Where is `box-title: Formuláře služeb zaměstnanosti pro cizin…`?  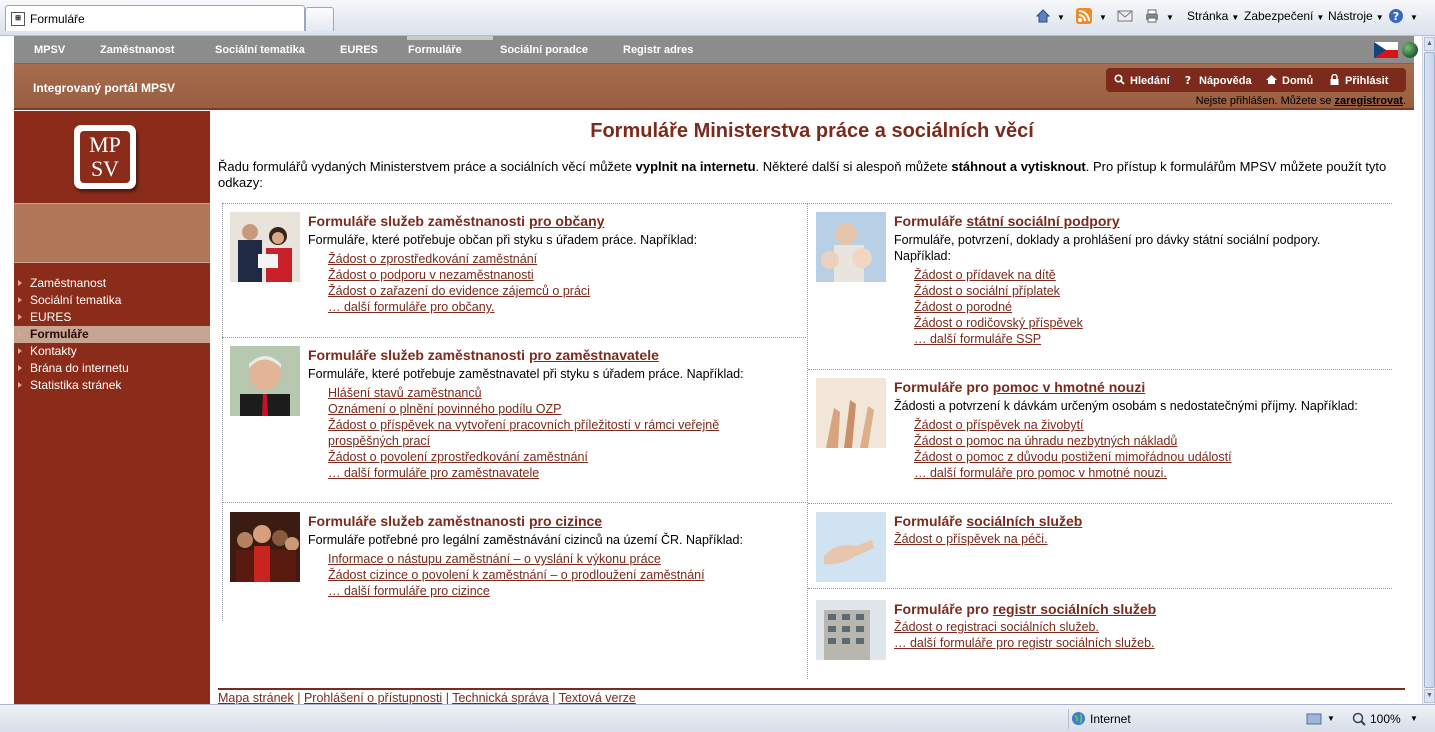 box-title: Formuláře služeb zaměstnanosti pro cizin… is located at coordinates (455, 521).